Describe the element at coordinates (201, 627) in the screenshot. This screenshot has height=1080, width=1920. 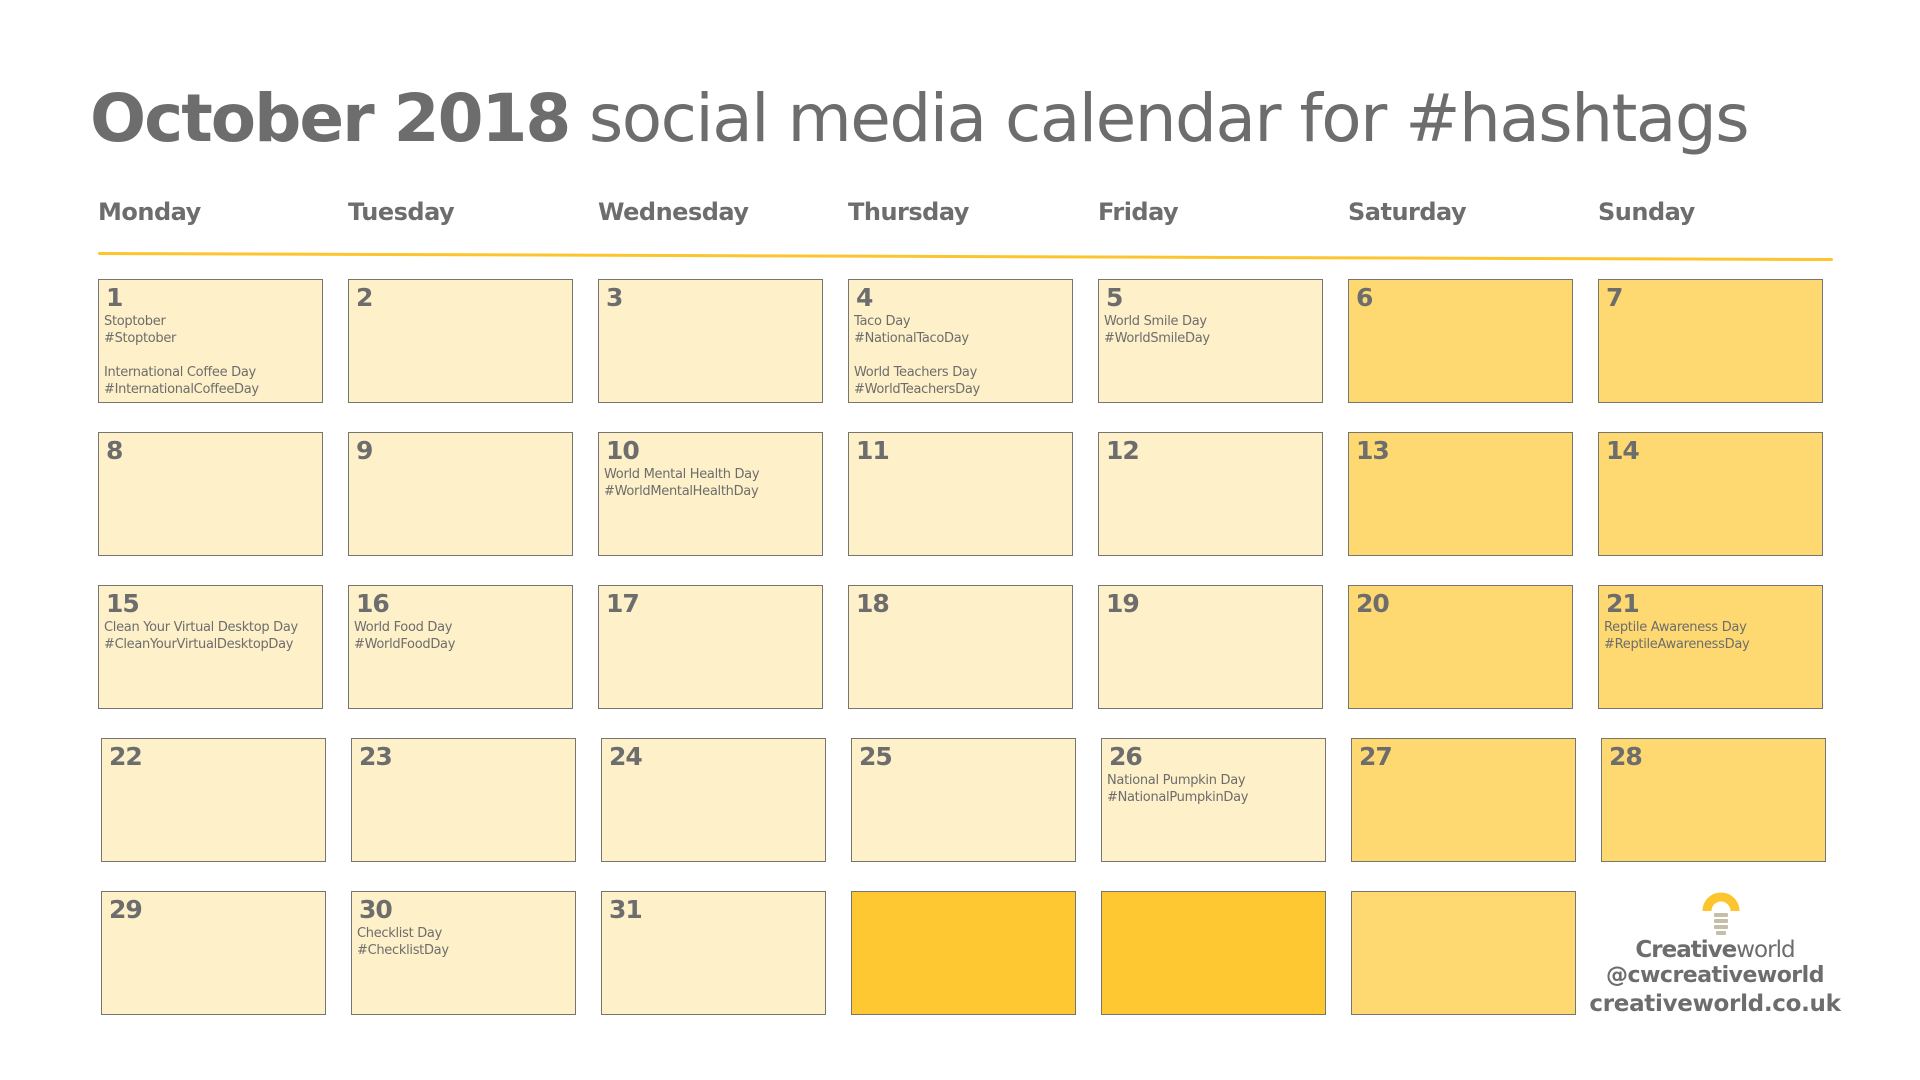
I see `event-name: Clean Your Virtual Desktop Day` at that location.